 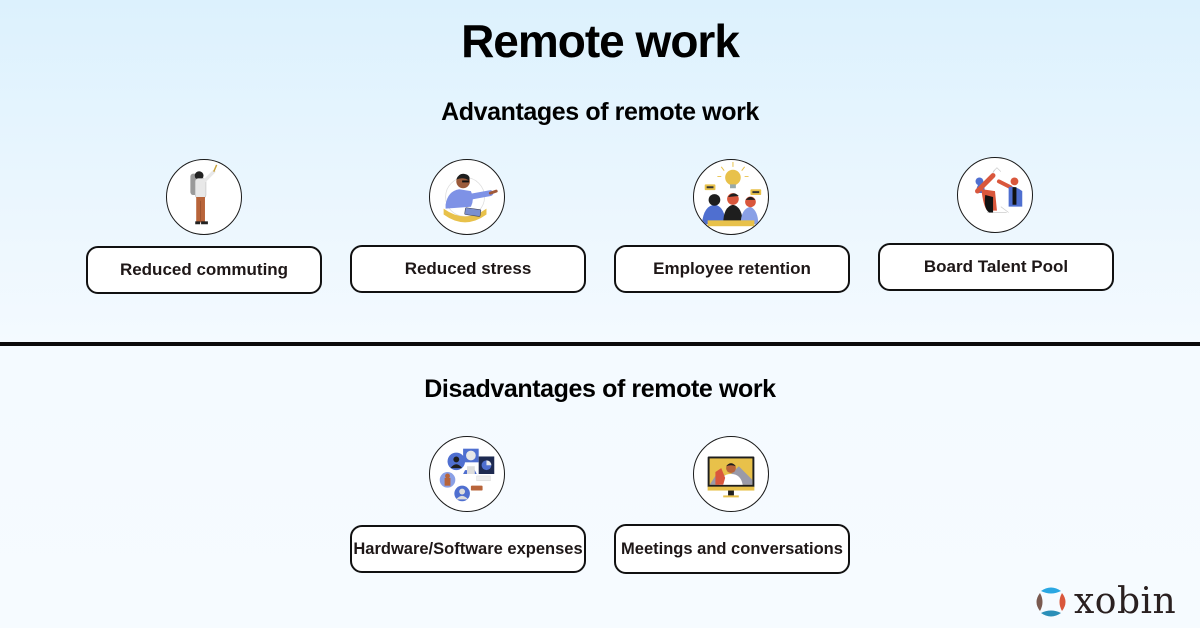 I want to click on advantages-heading: Advantages of remote work, so click(x=600, y=112).